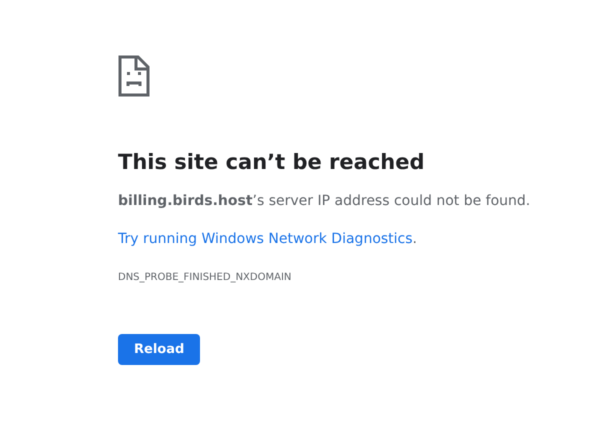  I want to click on error-heading: This site can’t be reached, so click(272, 162).